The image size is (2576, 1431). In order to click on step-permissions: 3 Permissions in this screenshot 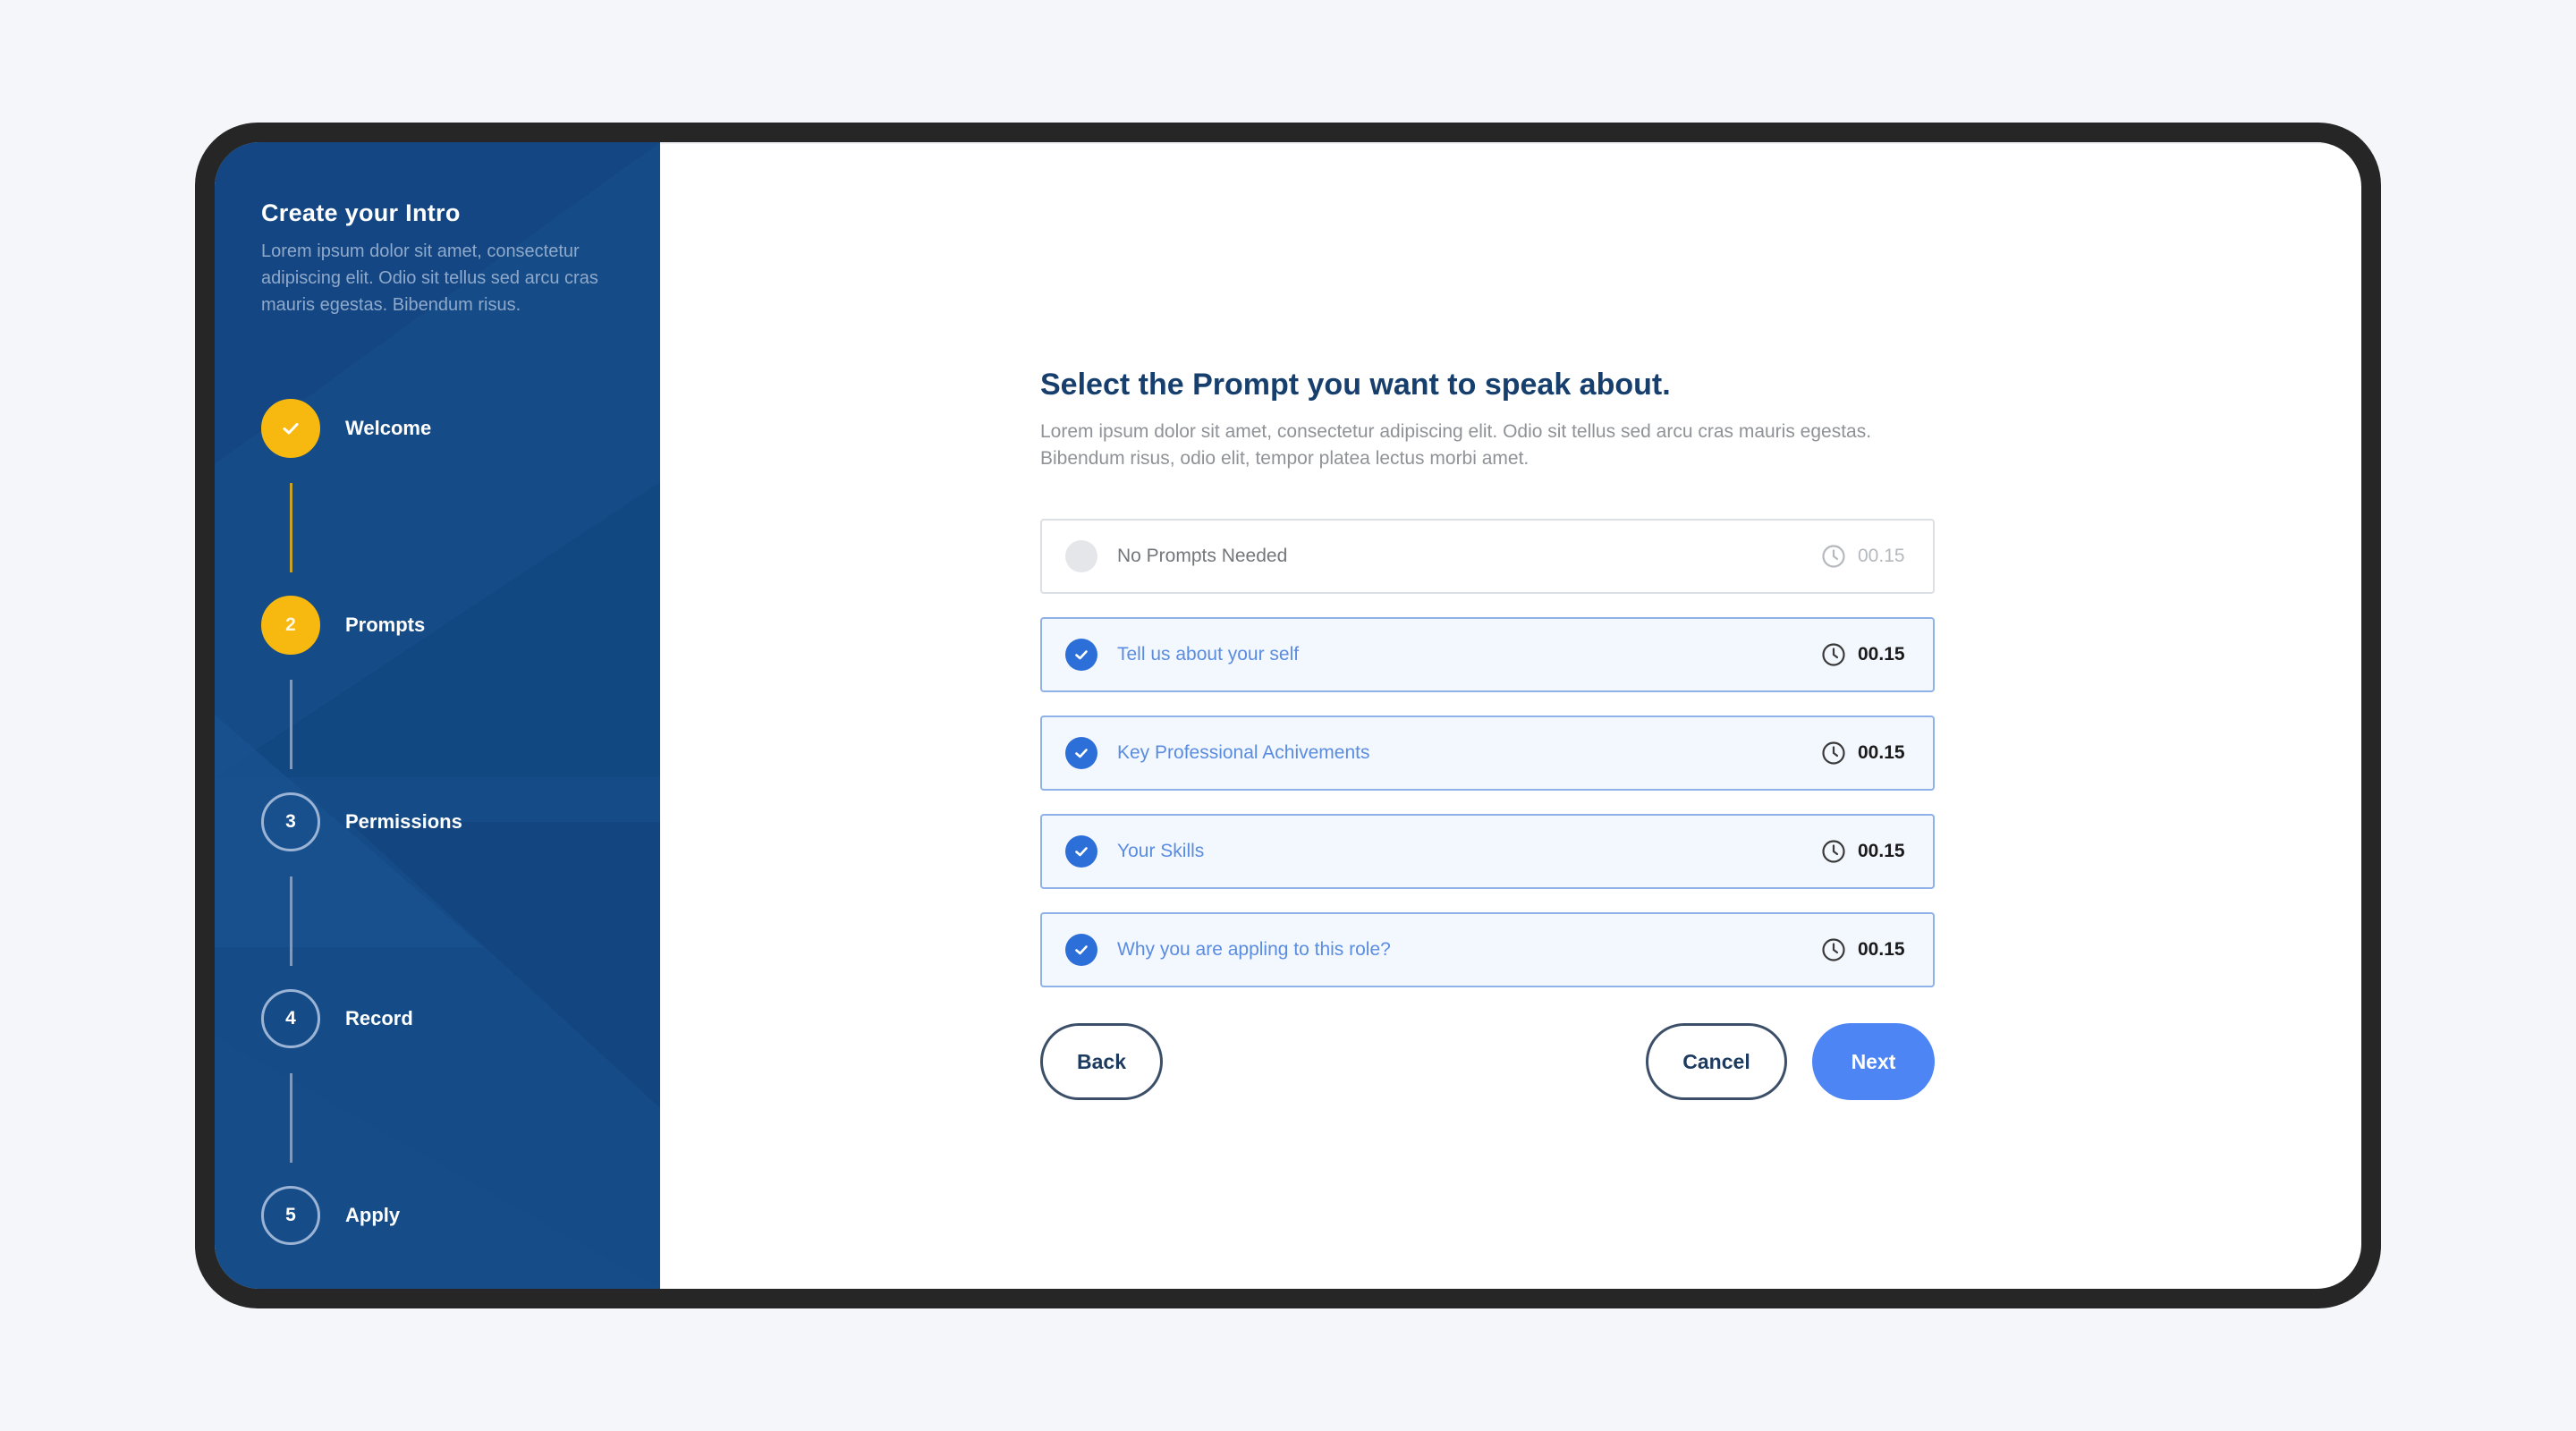, I will do `click(361, 891)`.